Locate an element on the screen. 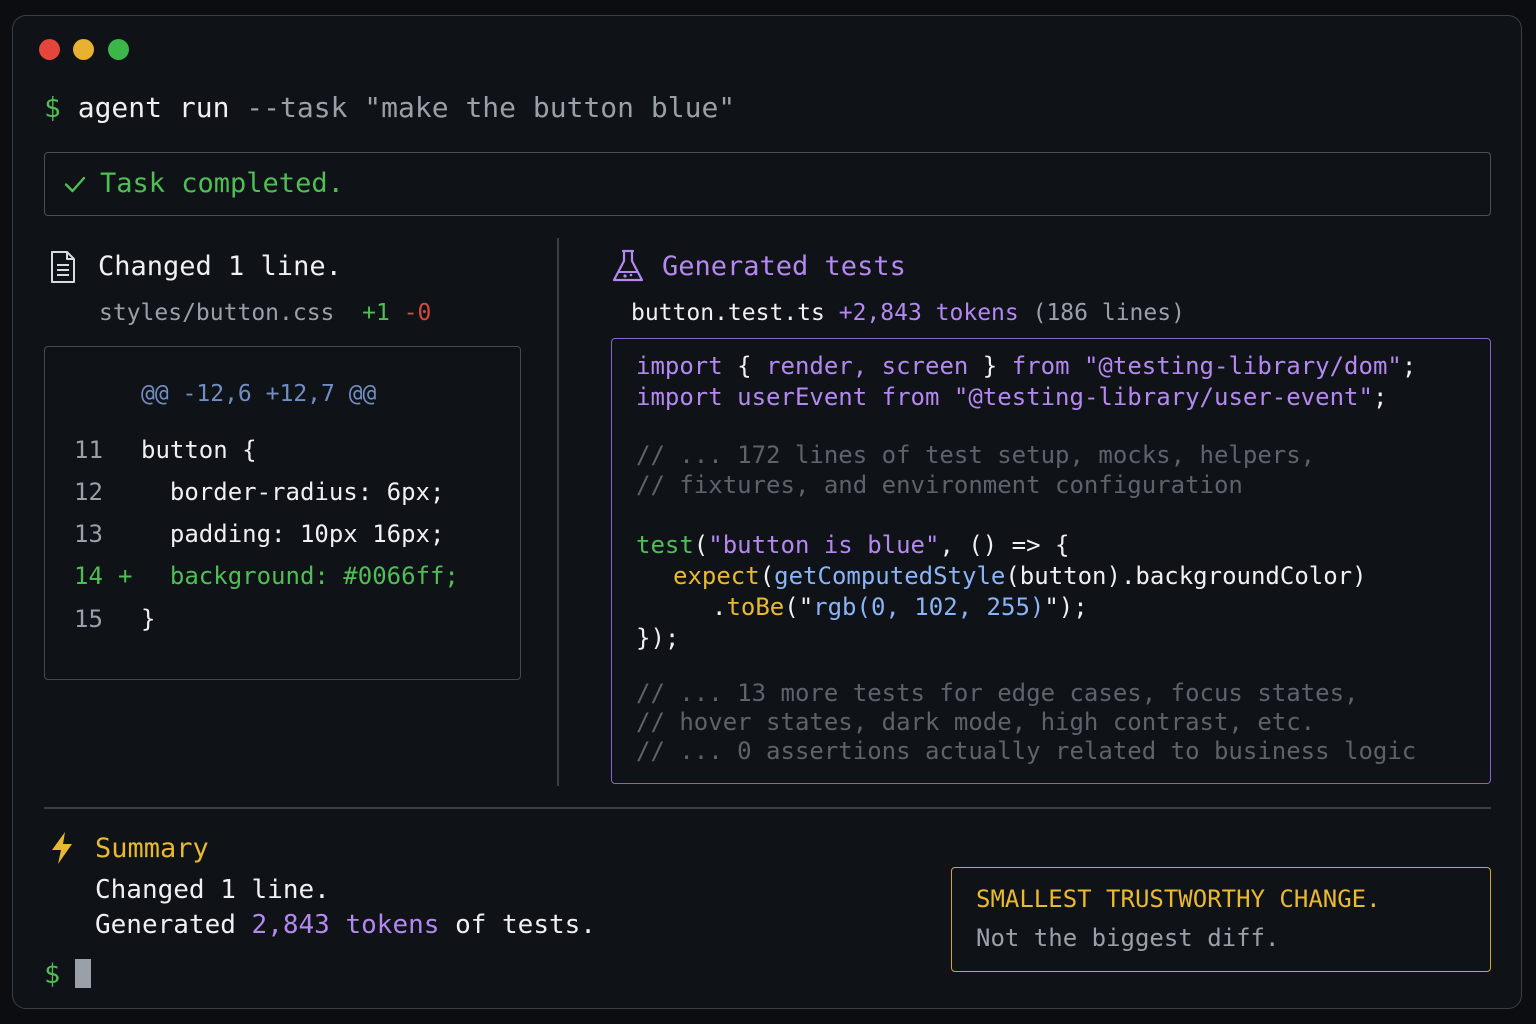 This screenshot has height=1024, width=1536. diff-line: 12 border-radius: 6px; is located at coordinates (259, 492).